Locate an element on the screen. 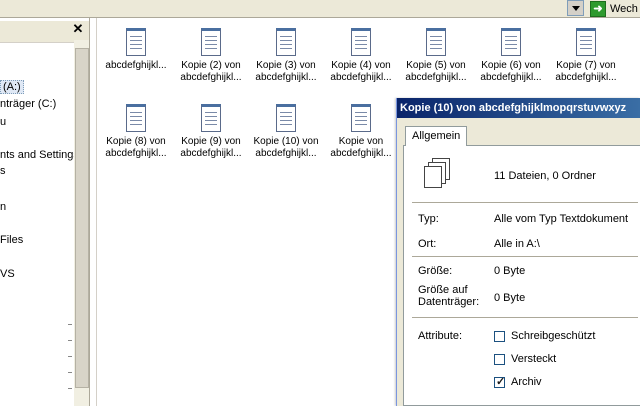  folder-pane-scrollbar is located at coordinates (81, 223).